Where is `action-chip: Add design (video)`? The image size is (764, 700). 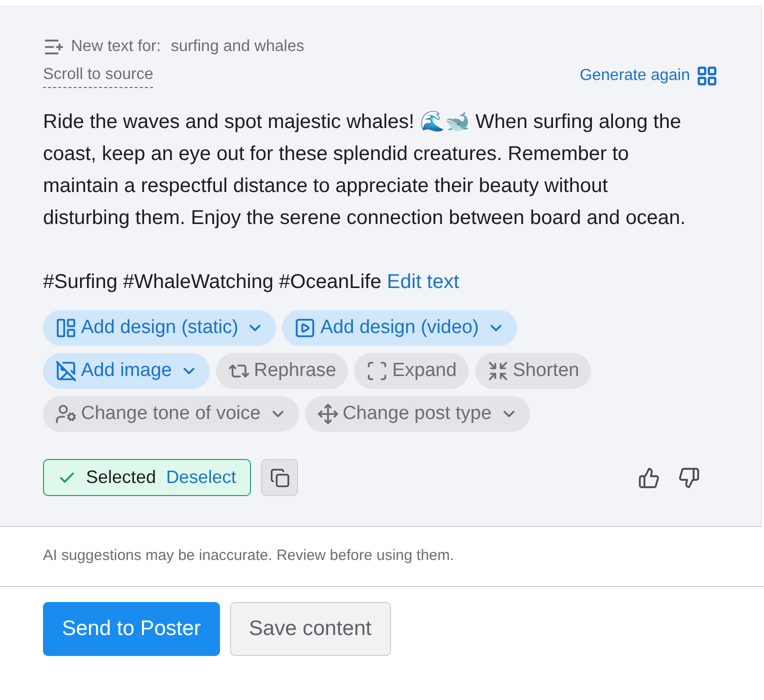
action-chip: Add design (video) is located at coordinates (399, 328).